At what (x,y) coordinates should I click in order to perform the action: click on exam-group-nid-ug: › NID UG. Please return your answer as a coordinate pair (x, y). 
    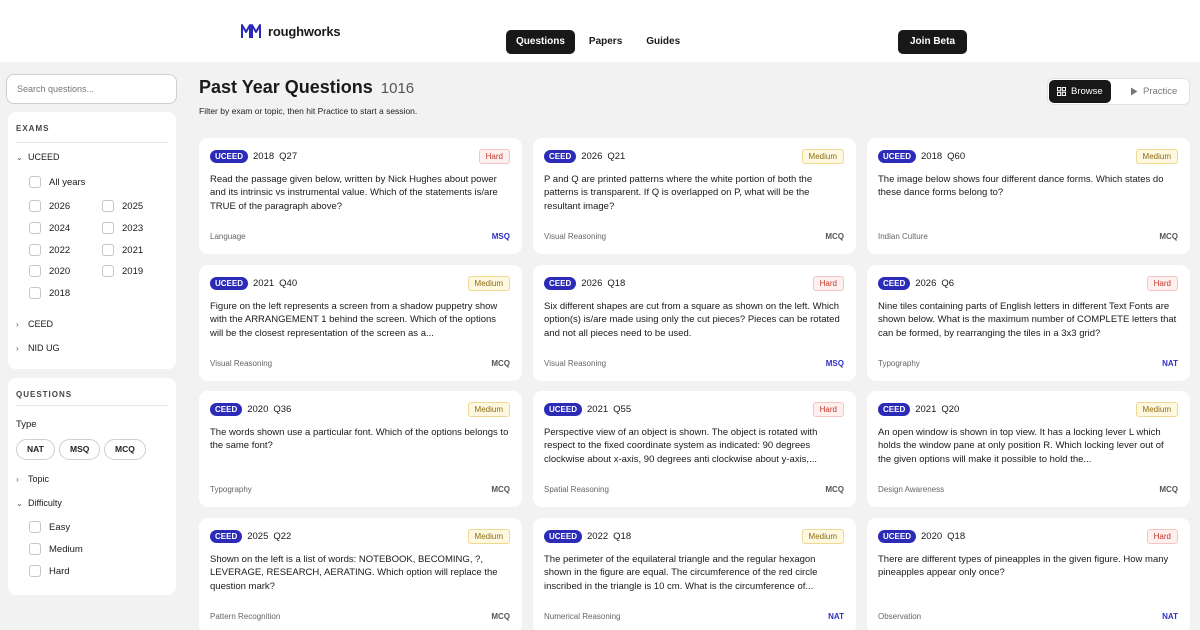
    Looking at the image, I should click on (38, 348).